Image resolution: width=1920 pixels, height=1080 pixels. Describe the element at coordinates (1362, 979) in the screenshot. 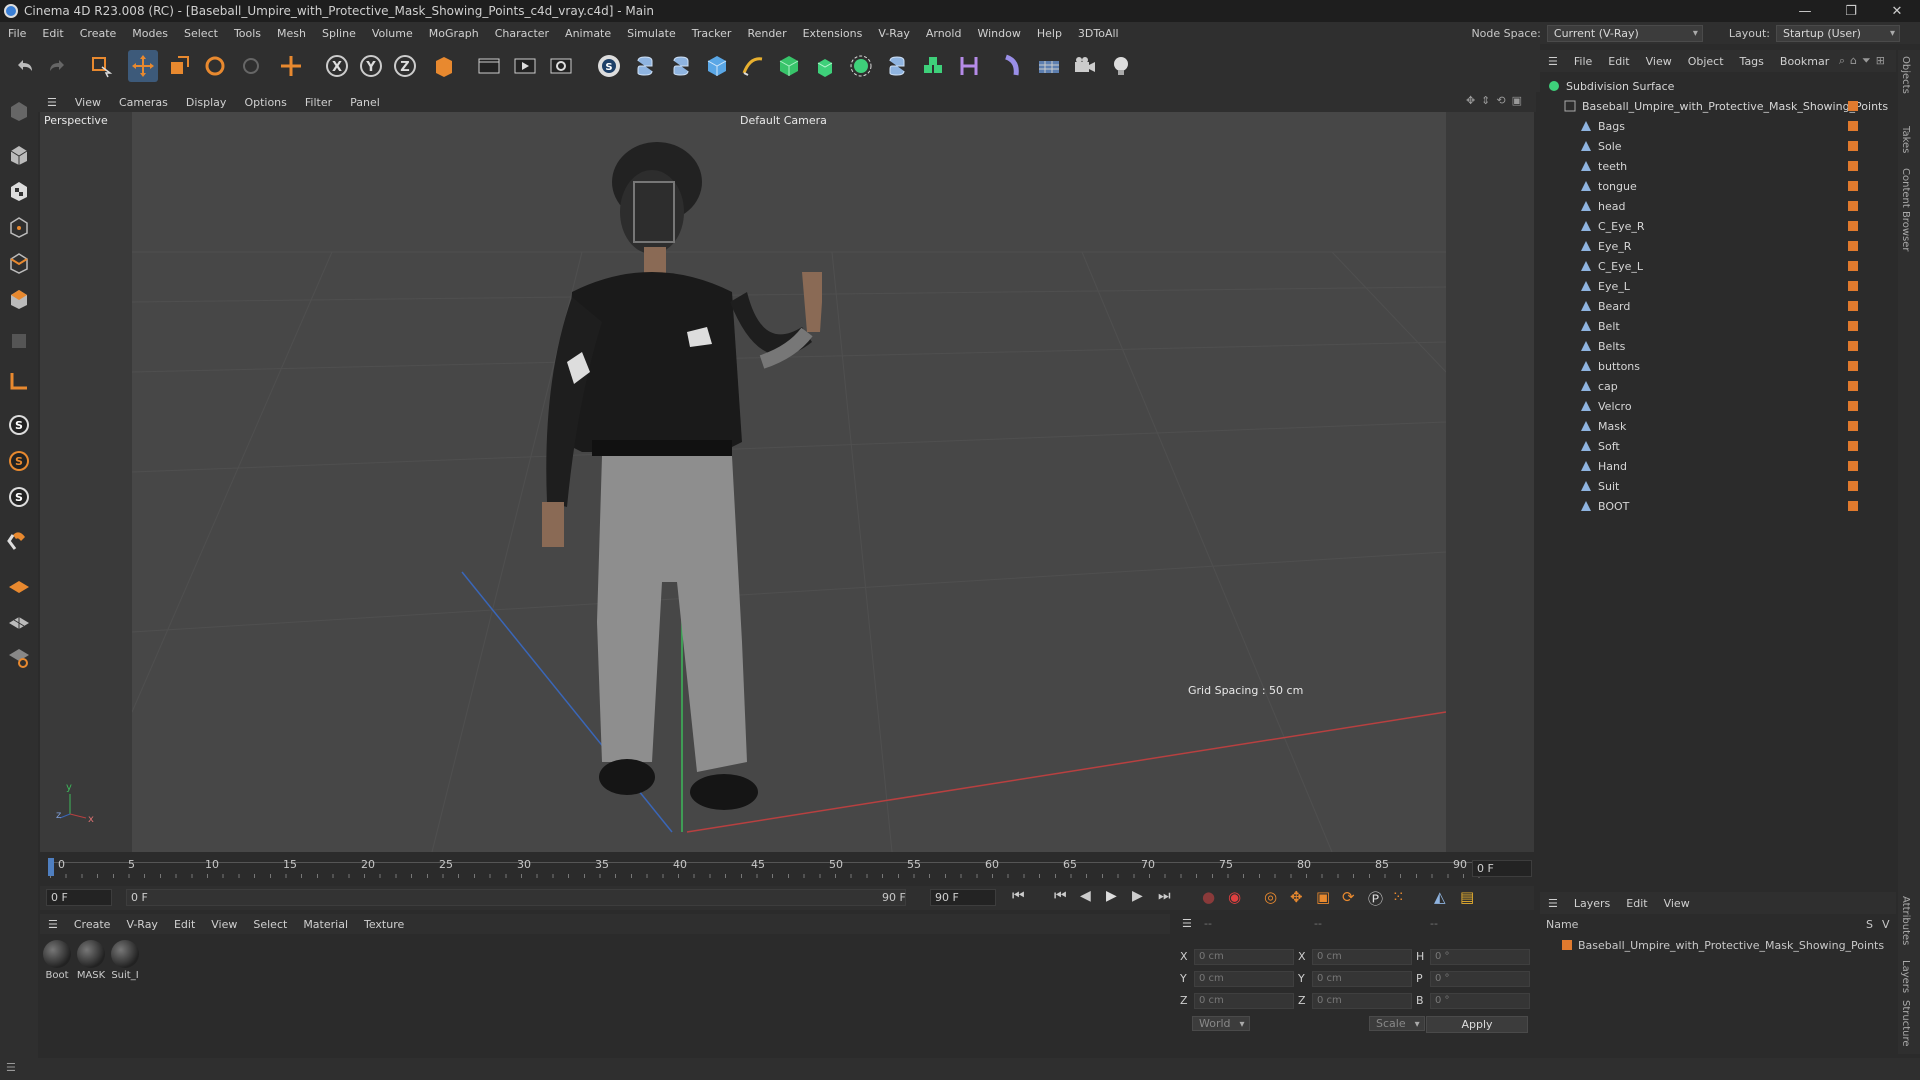

I see `size-y-field: 0 cm` at that location.